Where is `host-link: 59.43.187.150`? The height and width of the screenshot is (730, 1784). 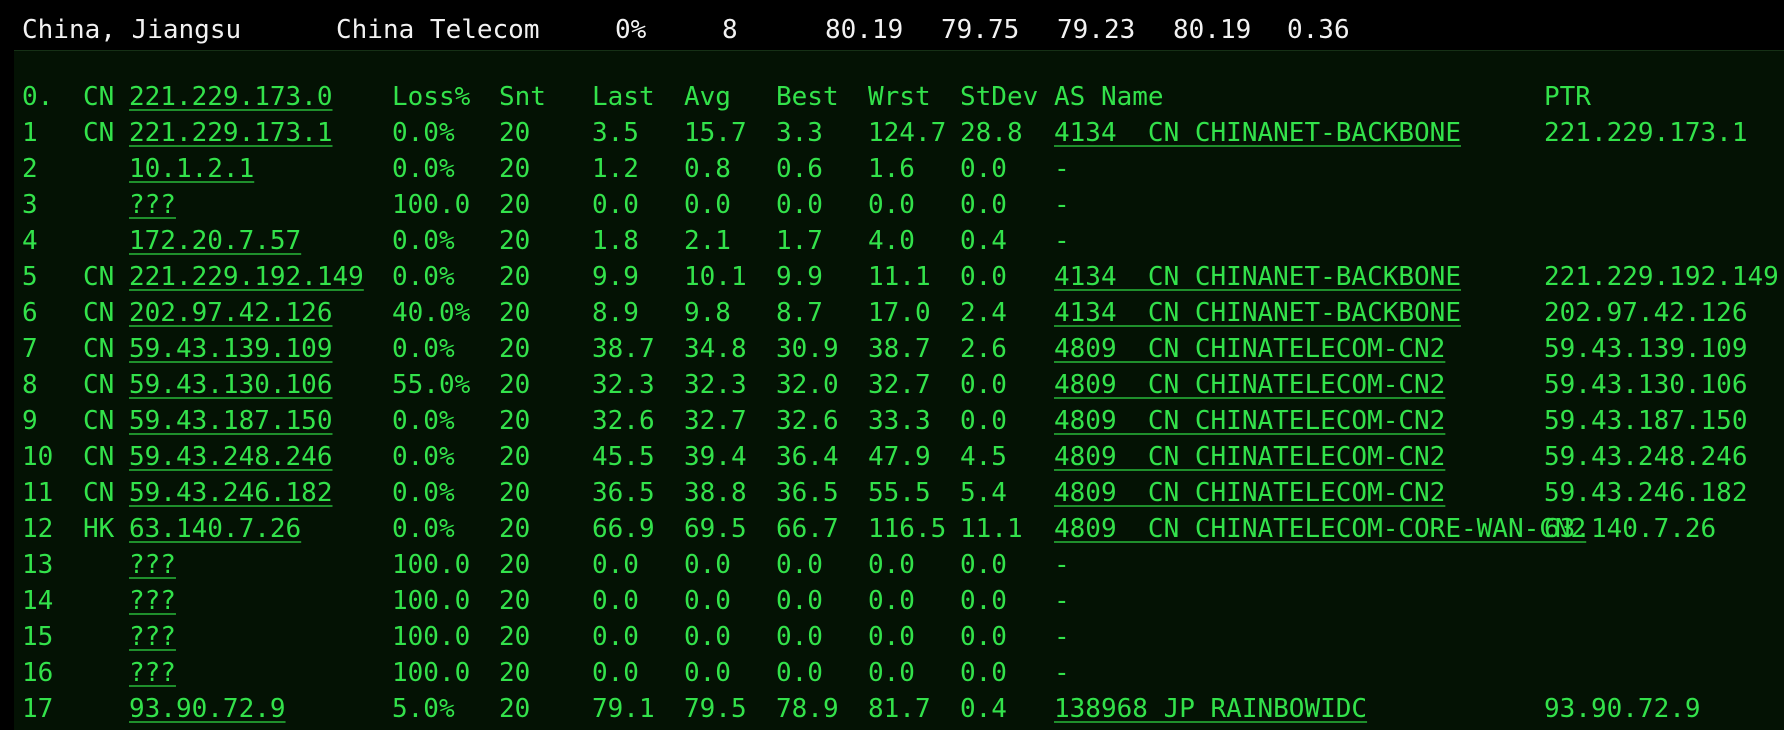
host-link: 59.43.187.150 is located at coordinates (231, 421).